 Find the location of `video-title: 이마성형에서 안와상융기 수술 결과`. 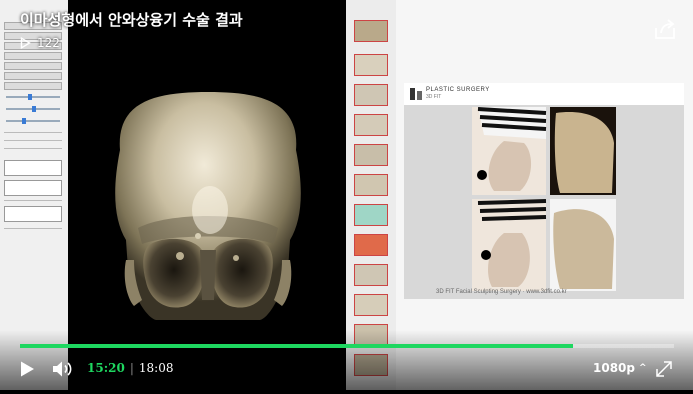

video-title: 이마성형에서 안와상융기 수술 결과 is located at coordinates (131, 20).